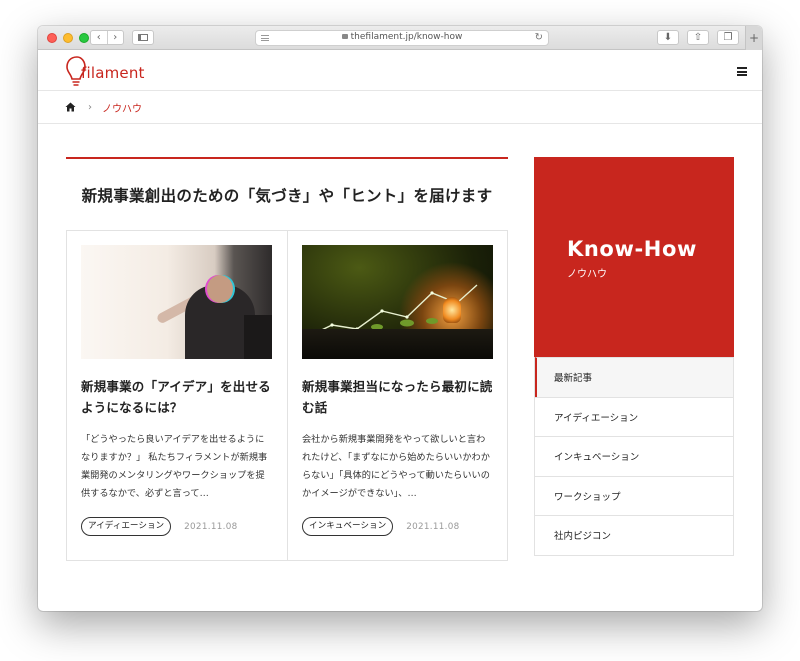 This screenshot has width=800, height=661. I want to click on sidebar-toggle-button, so click(143, 37).